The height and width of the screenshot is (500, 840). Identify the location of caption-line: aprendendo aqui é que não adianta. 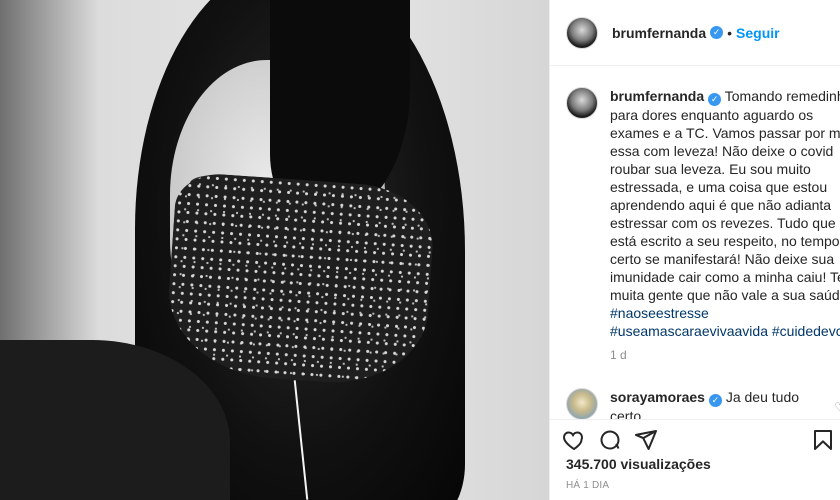
(721, 205).